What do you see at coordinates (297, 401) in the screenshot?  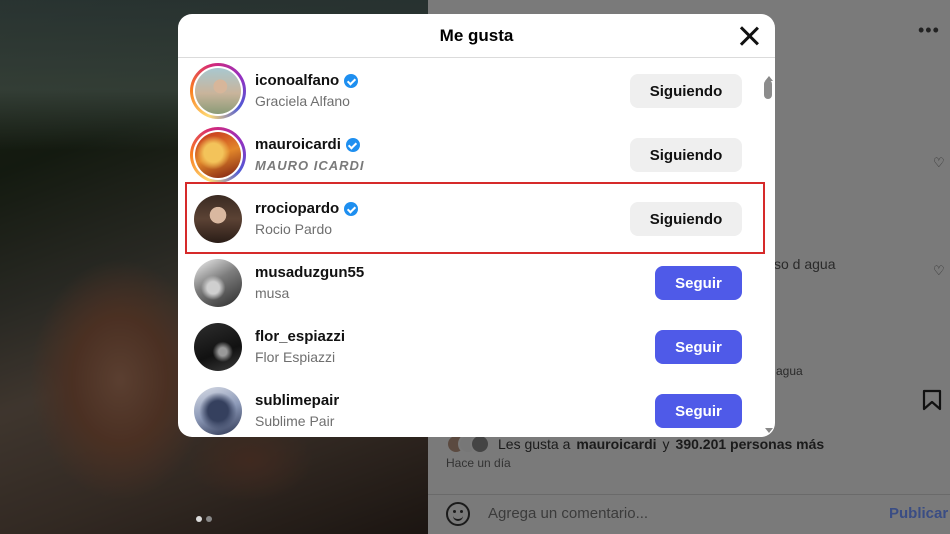 I see `username: sublimepair` at bounding box center [297, 401].